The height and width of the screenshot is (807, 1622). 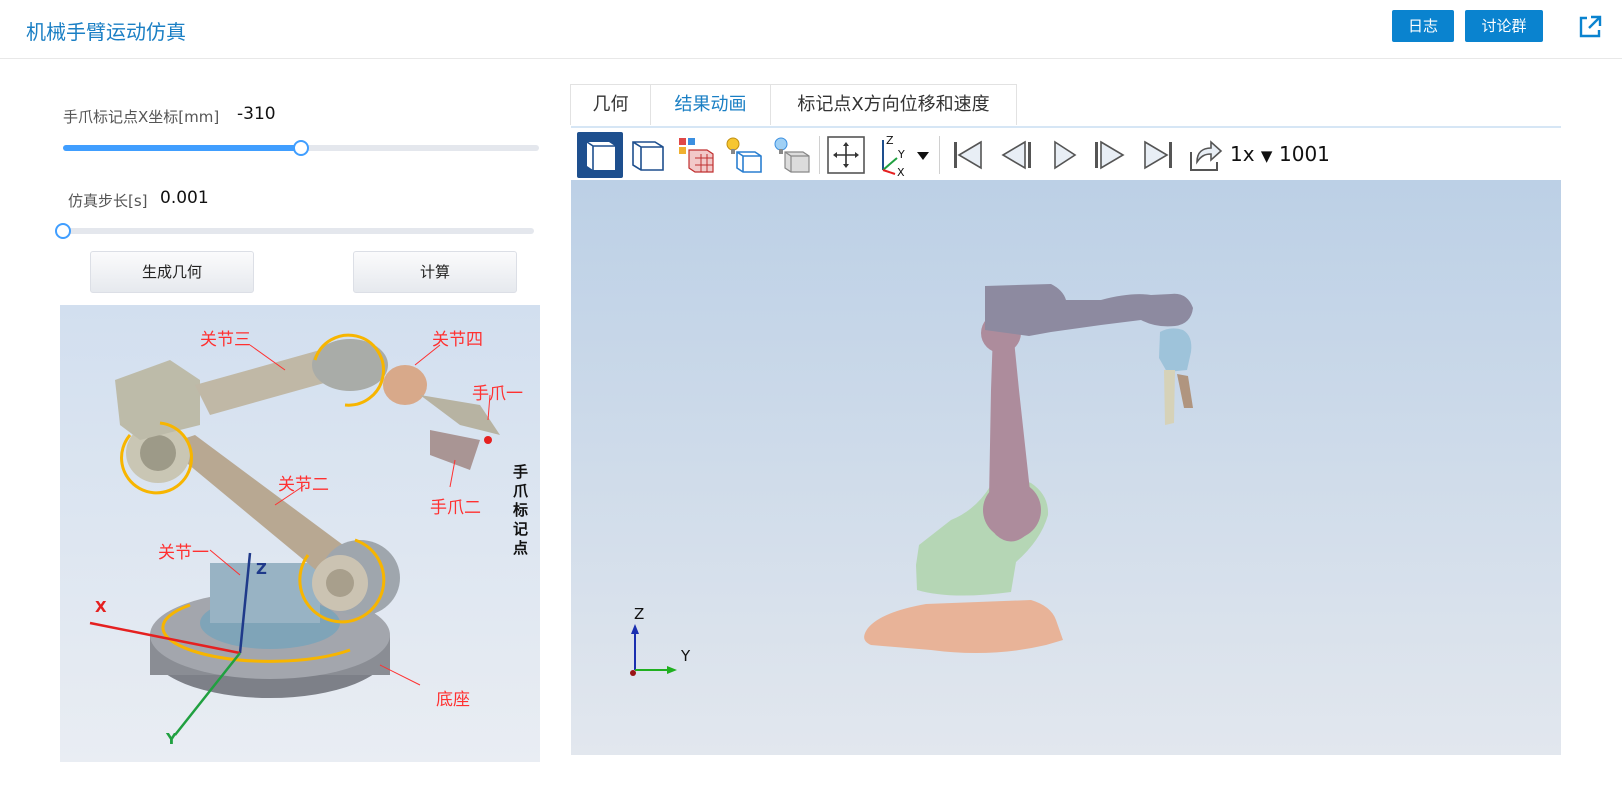 I want to click on svg-text: X, so click(x=901, y=172).